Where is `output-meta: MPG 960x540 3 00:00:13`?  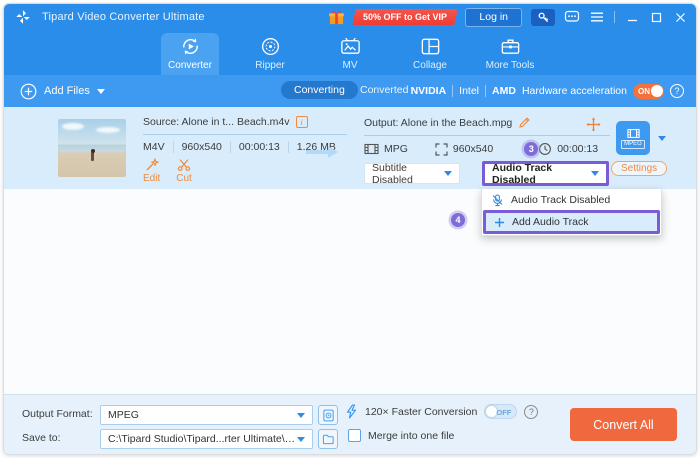 output-meta: MPG 960x540 3 00:00:13 is located at coordinates (489, 149).